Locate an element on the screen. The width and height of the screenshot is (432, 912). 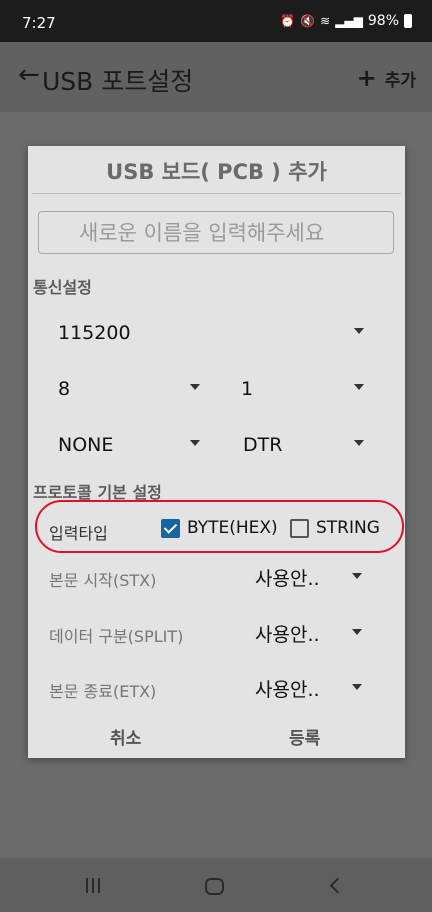
app-bar: ← USB 포트설정 + 추가 is located at coordinates (216, 77).